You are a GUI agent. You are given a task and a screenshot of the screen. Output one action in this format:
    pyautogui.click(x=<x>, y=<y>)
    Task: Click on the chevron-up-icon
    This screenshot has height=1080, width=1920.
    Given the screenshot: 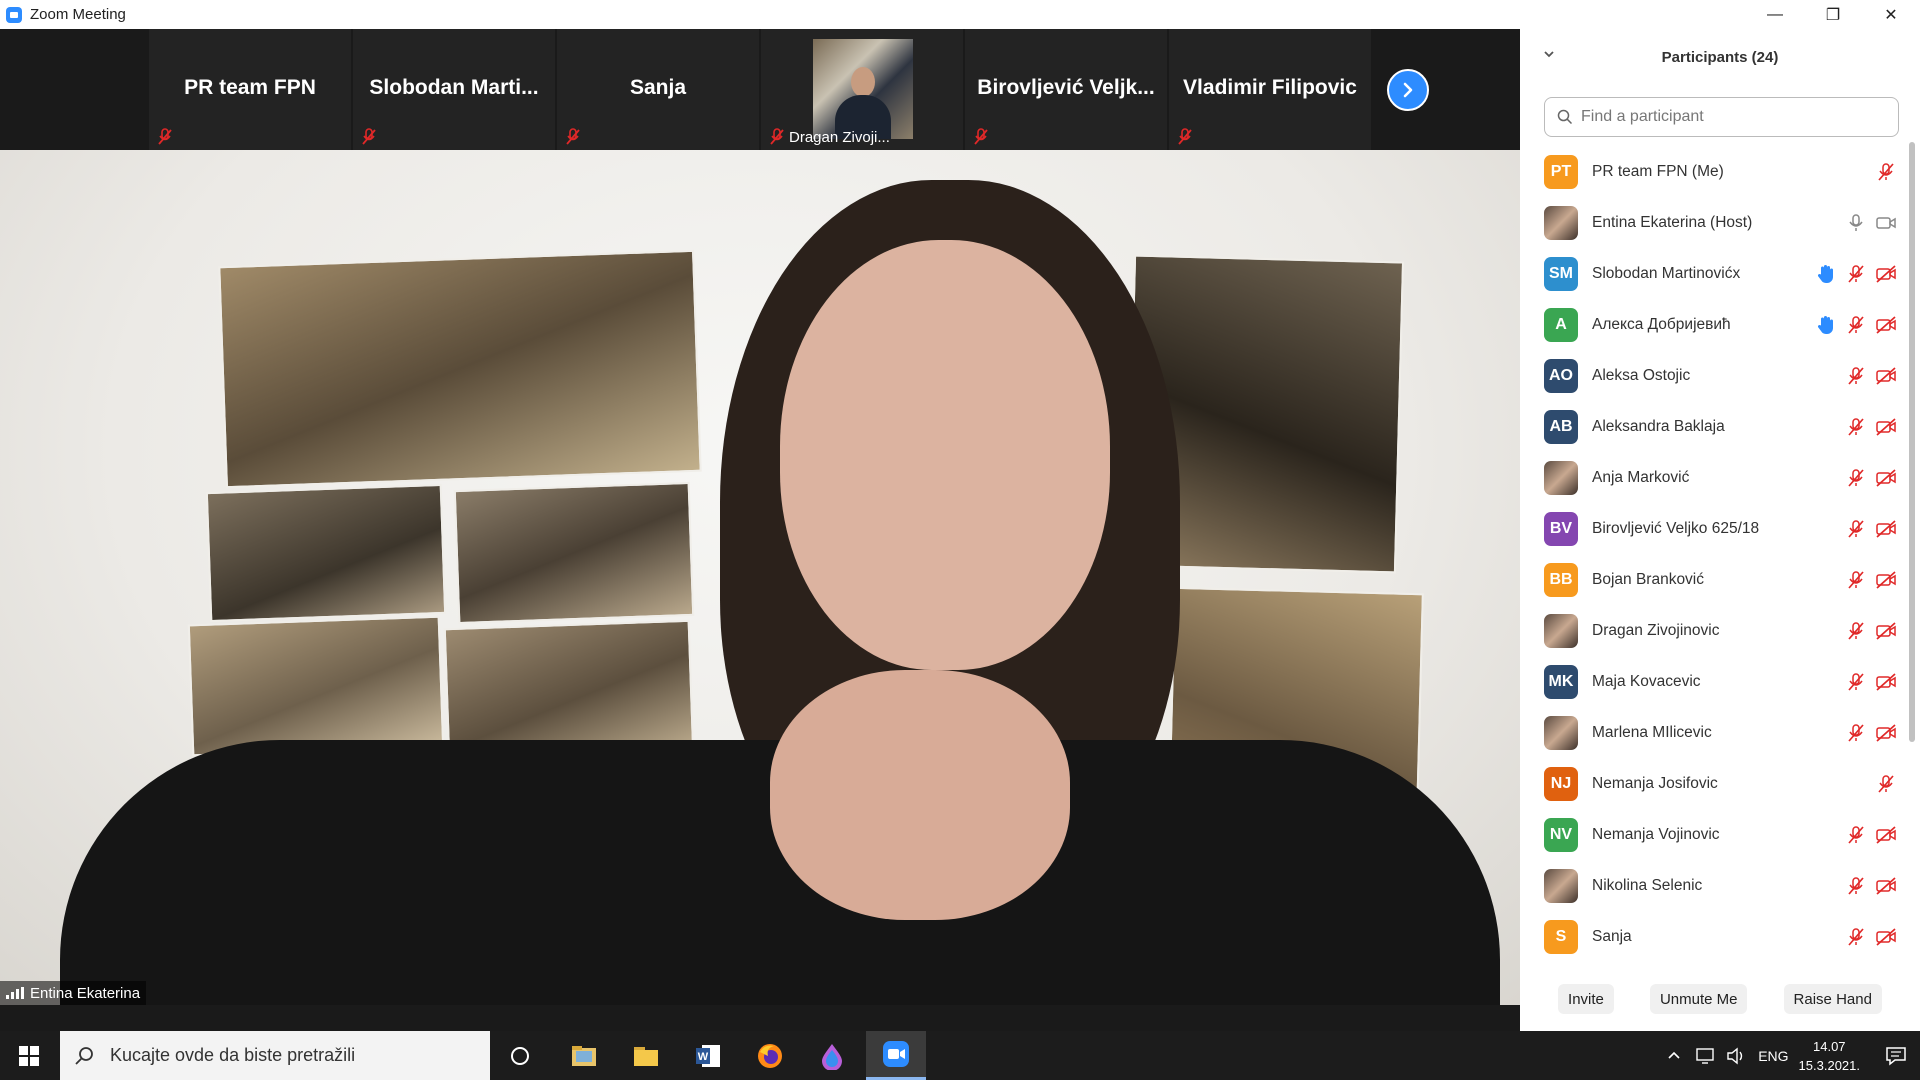 What is the action you would take?
    pyautogui.click(x=1674, y=1056)
    